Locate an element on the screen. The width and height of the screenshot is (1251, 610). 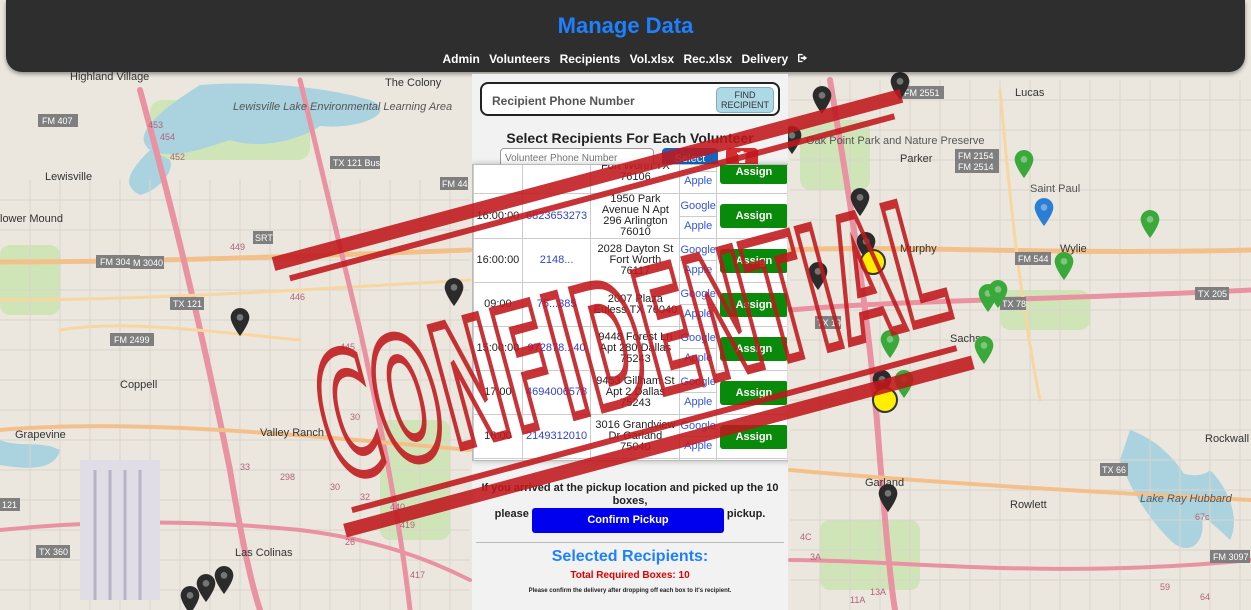
svg-text: Parker is located at coordinates (916, 159).